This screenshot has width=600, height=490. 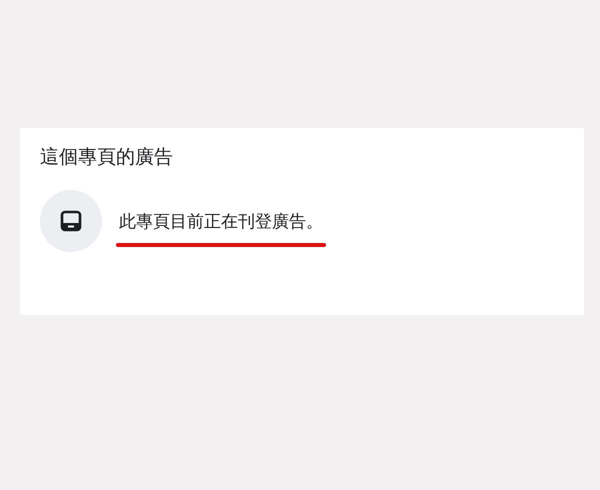 I want to click on card-title: 這個專頁的廣告, so click(x=107, y=157).